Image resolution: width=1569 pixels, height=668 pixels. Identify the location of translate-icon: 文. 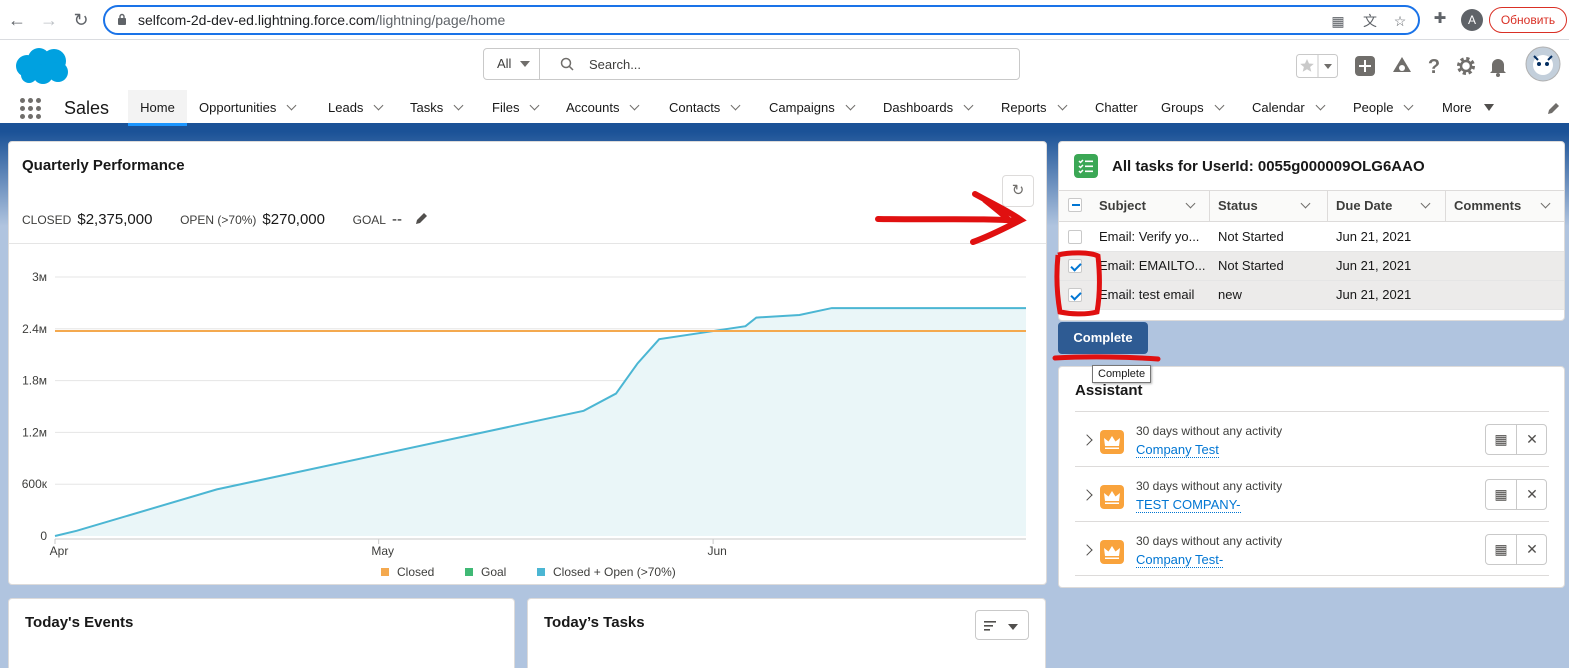
(1370, 21).